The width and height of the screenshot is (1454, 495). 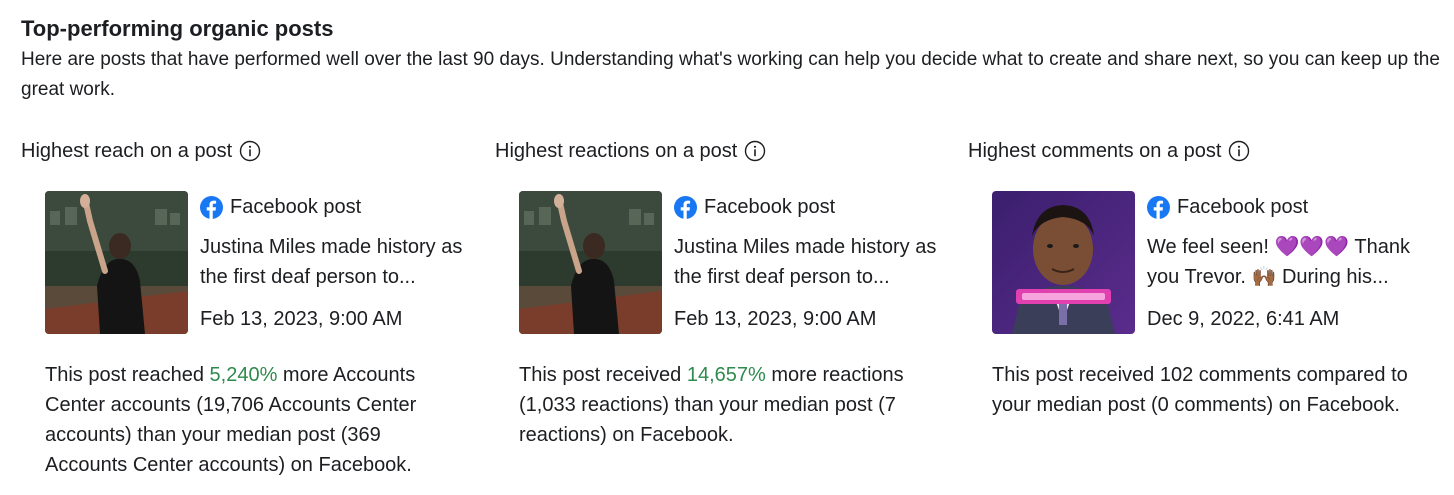 I want to click on description-text: This post received, so click(x=603, y=375).